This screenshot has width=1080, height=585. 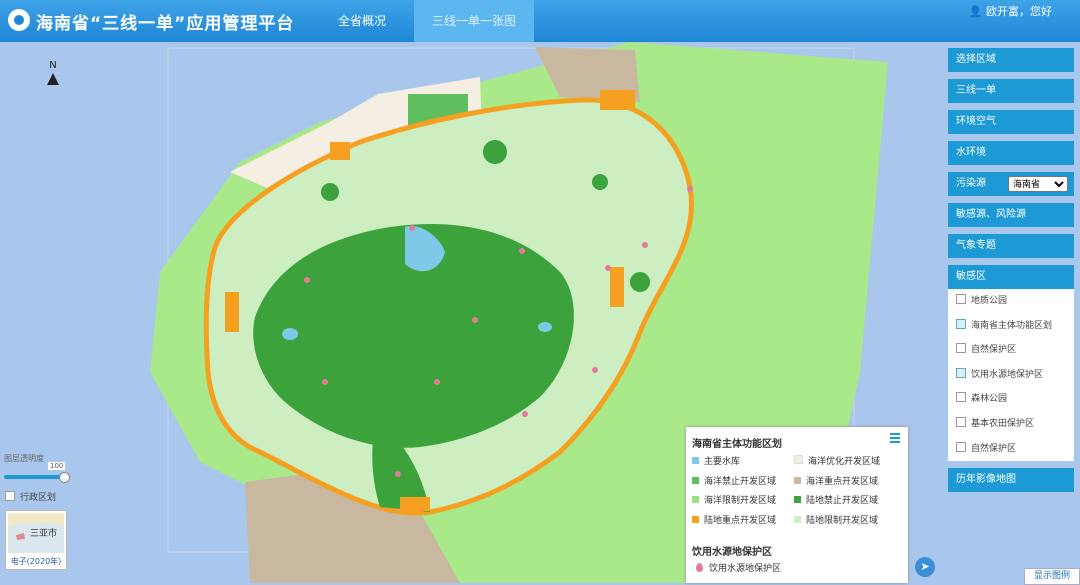 What do you see at coordinates (745, 569) in the screenshot?
I see `legend-label: 饮用水源地保护区` at bounding box center [745, 569].